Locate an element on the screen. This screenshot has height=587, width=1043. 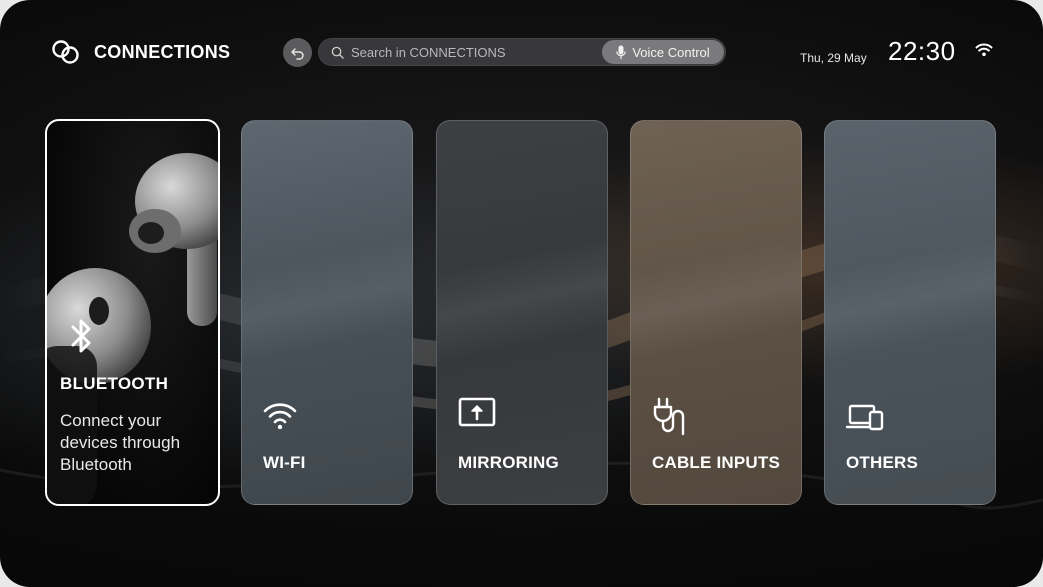
status-time: 22:30 is located at coordinates (922, 51).